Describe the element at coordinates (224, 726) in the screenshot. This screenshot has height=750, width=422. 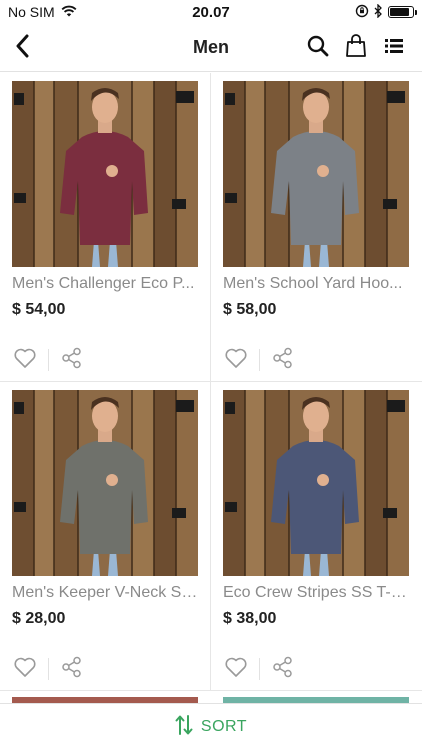
I see `sort-label: SORT` at that location.